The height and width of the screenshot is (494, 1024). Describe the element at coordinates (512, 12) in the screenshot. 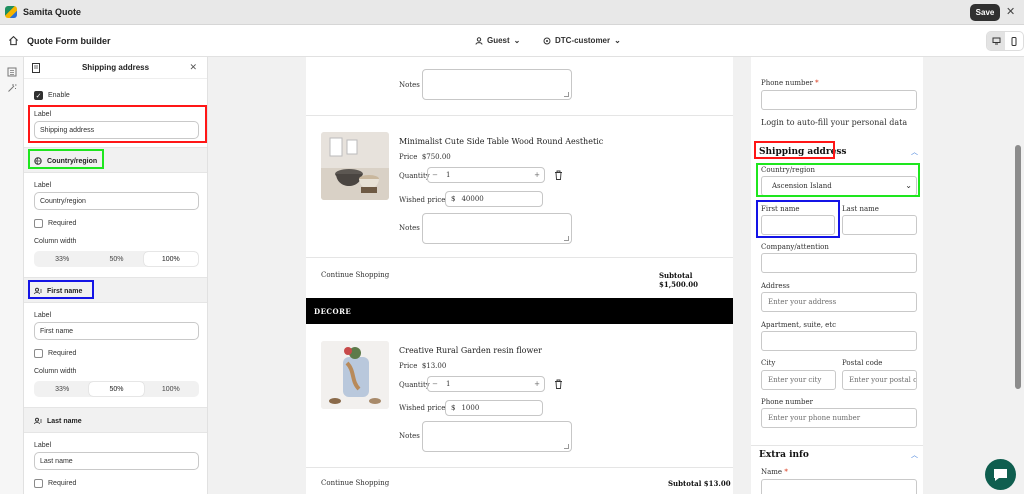

I see `app-top-bar: Samita Quote Save ✕` at that location.